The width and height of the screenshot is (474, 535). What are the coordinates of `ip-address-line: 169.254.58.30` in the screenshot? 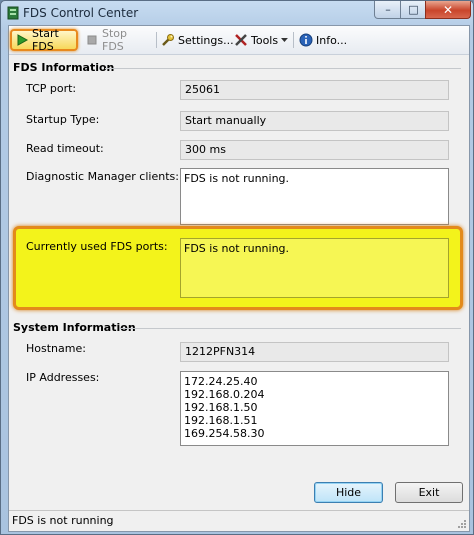 It's located at (224, 433).